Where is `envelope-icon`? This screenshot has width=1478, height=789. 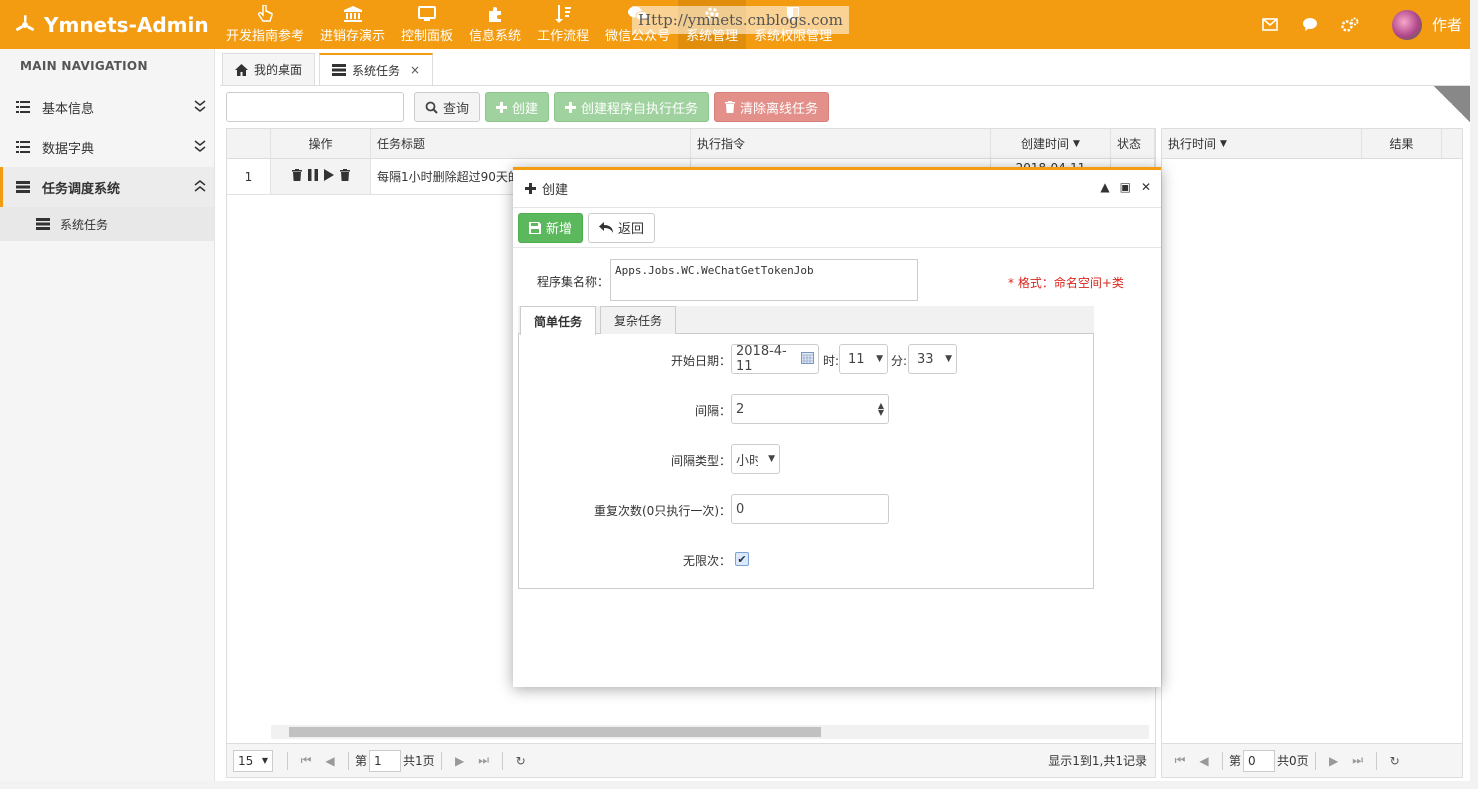 envelope-icon is located at coordinates (1270, 24).